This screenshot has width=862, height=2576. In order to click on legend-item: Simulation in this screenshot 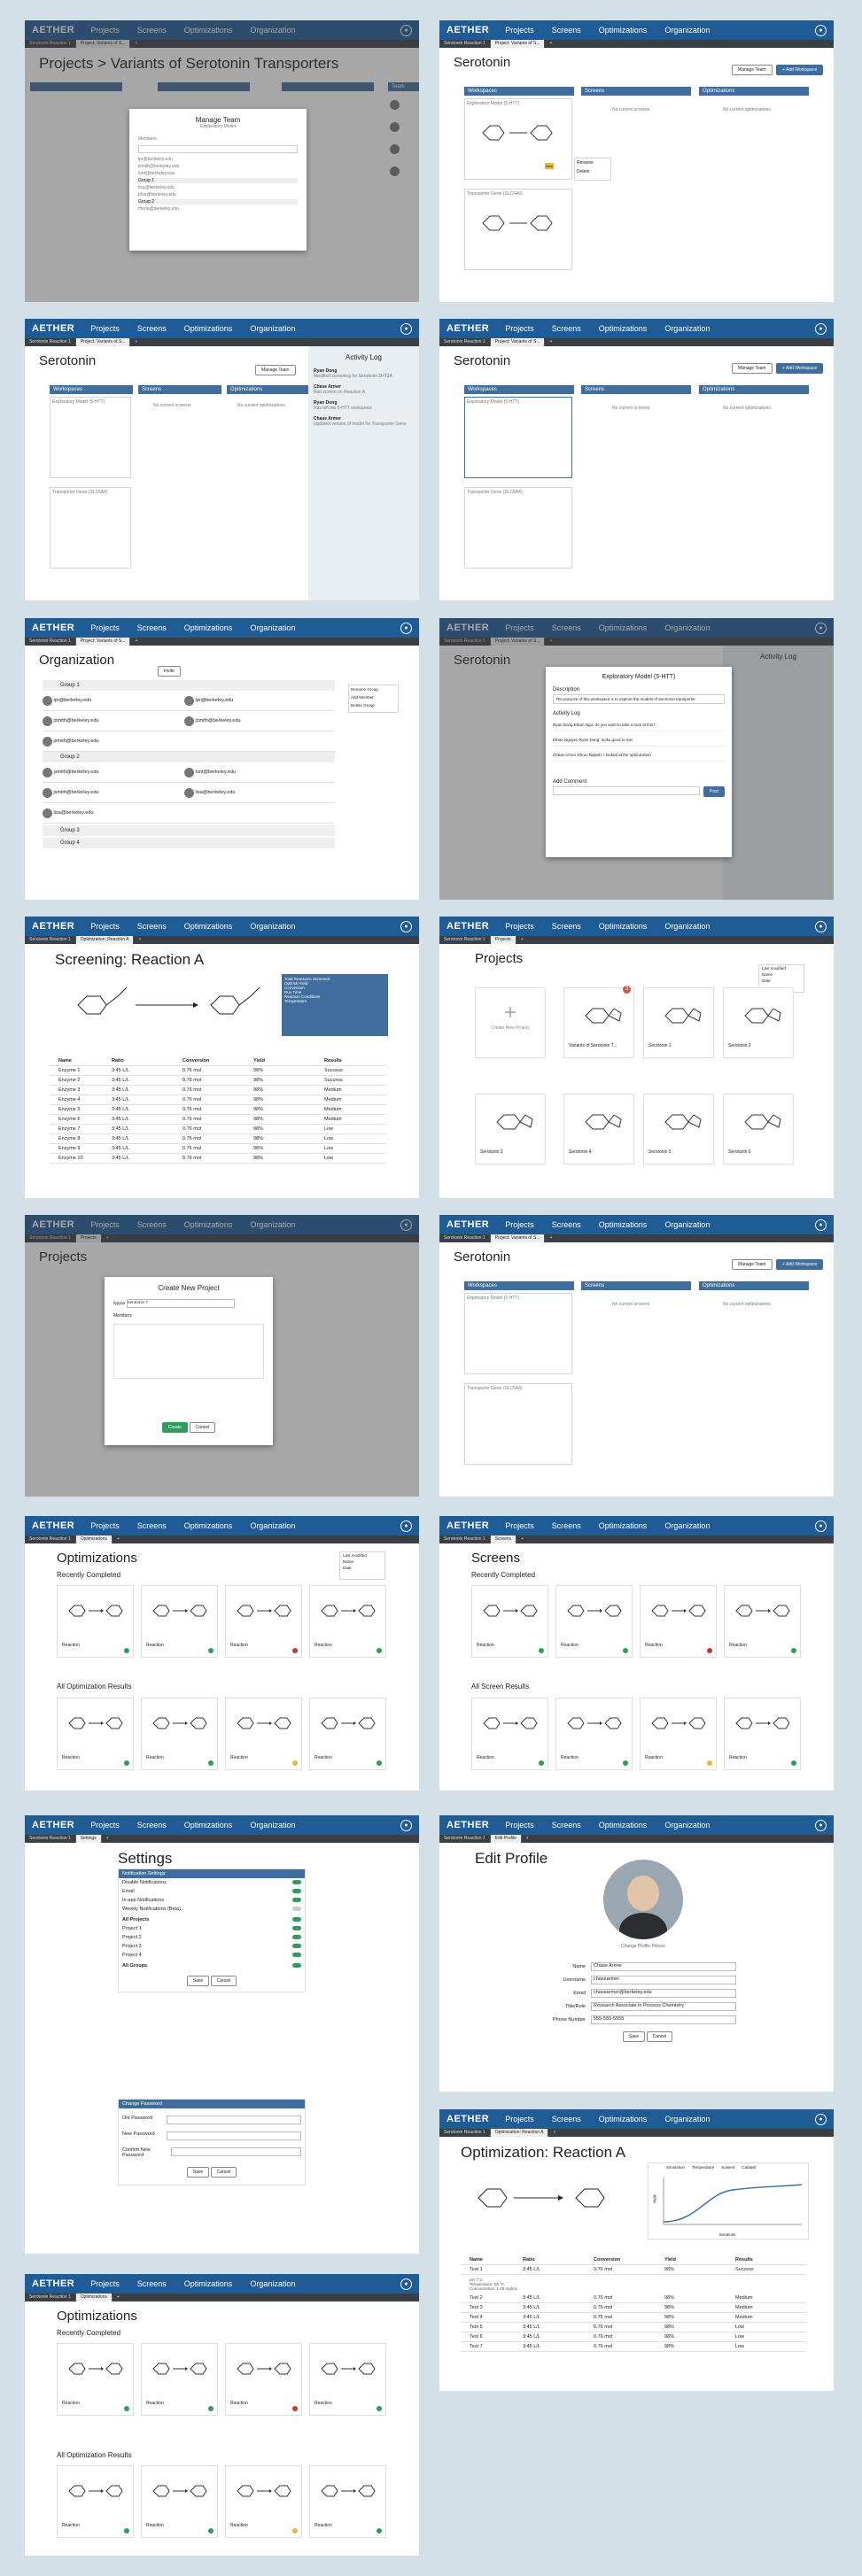, I will do `click(675, 2167)`.